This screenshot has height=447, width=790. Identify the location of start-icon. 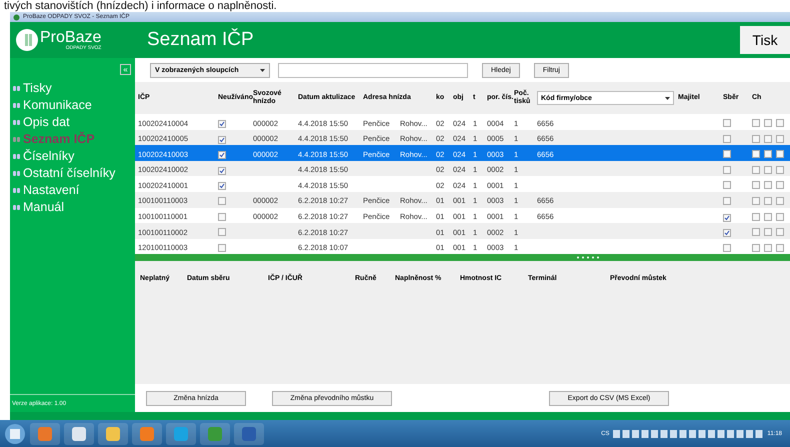
(15, 433).